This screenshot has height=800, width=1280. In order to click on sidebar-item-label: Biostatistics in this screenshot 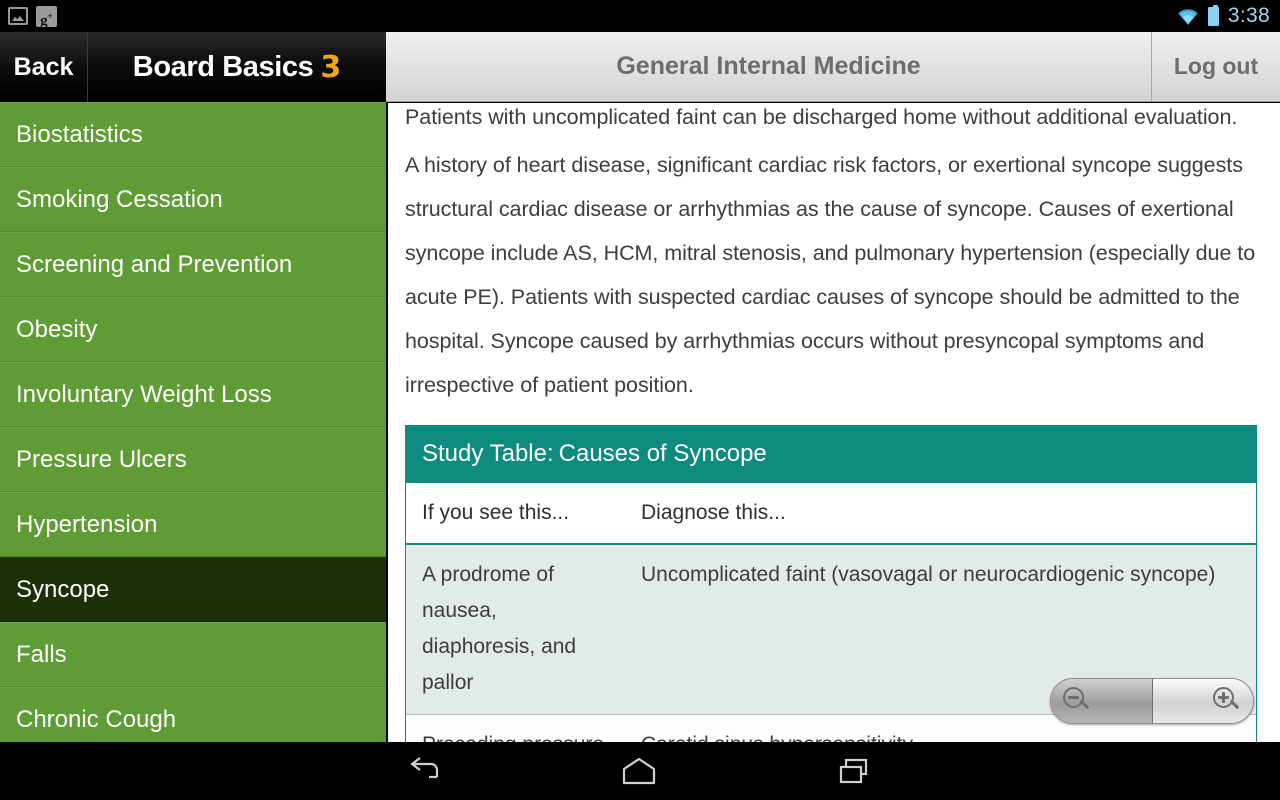, I will do `click(79, 134)`.